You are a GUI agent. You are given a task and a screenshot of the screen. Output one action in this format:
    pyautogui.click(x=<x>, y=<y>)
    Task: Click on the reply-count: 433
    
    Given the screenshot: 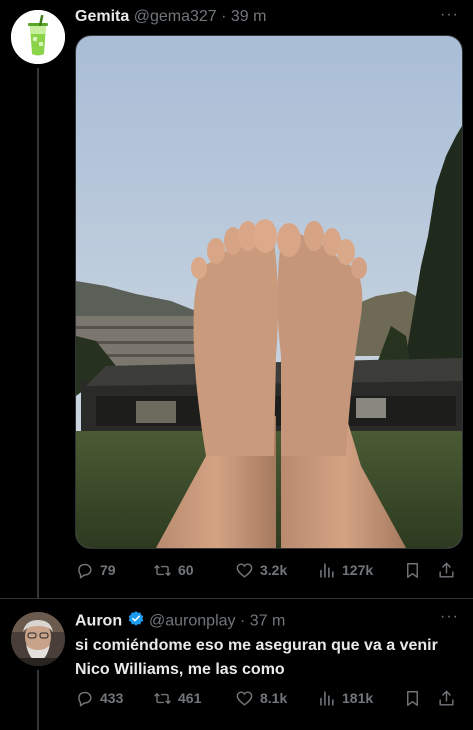 What is the action you would take?
    pyautogui.click(x=112, y=698)
    